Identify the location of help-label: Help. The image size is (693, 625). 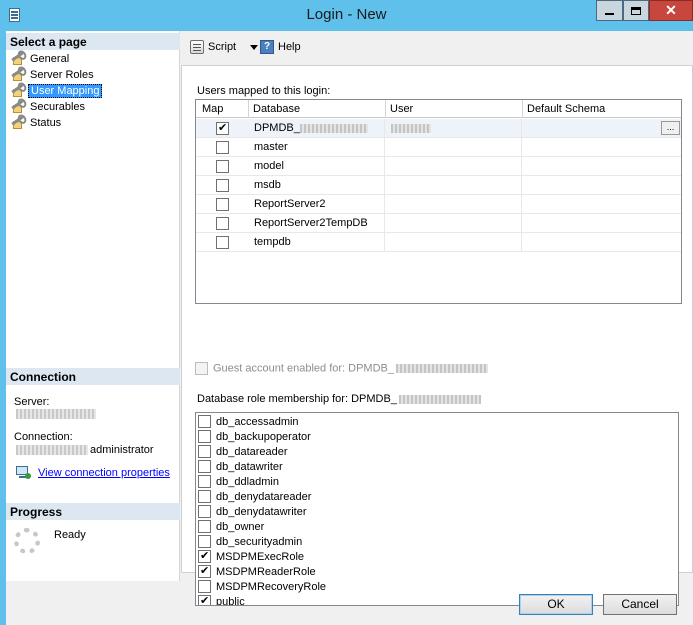
(289, 47).